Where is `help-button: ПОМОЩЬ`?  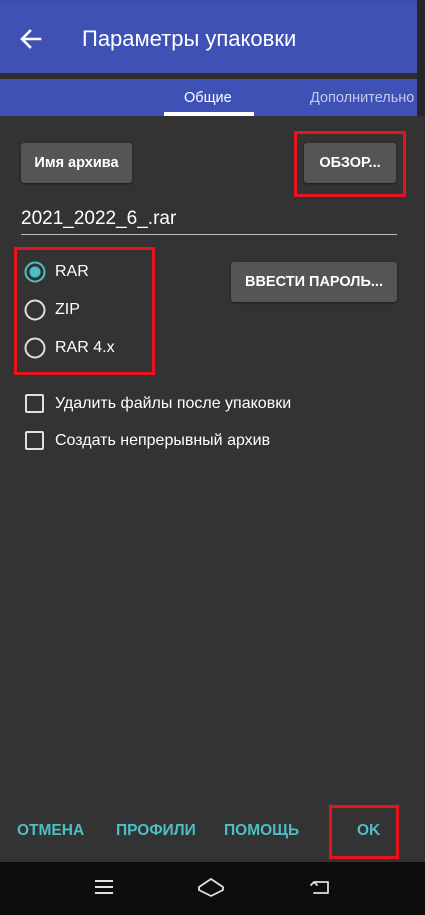
help-button: ПОМОЩЬ is located at coordinates (261, 831).